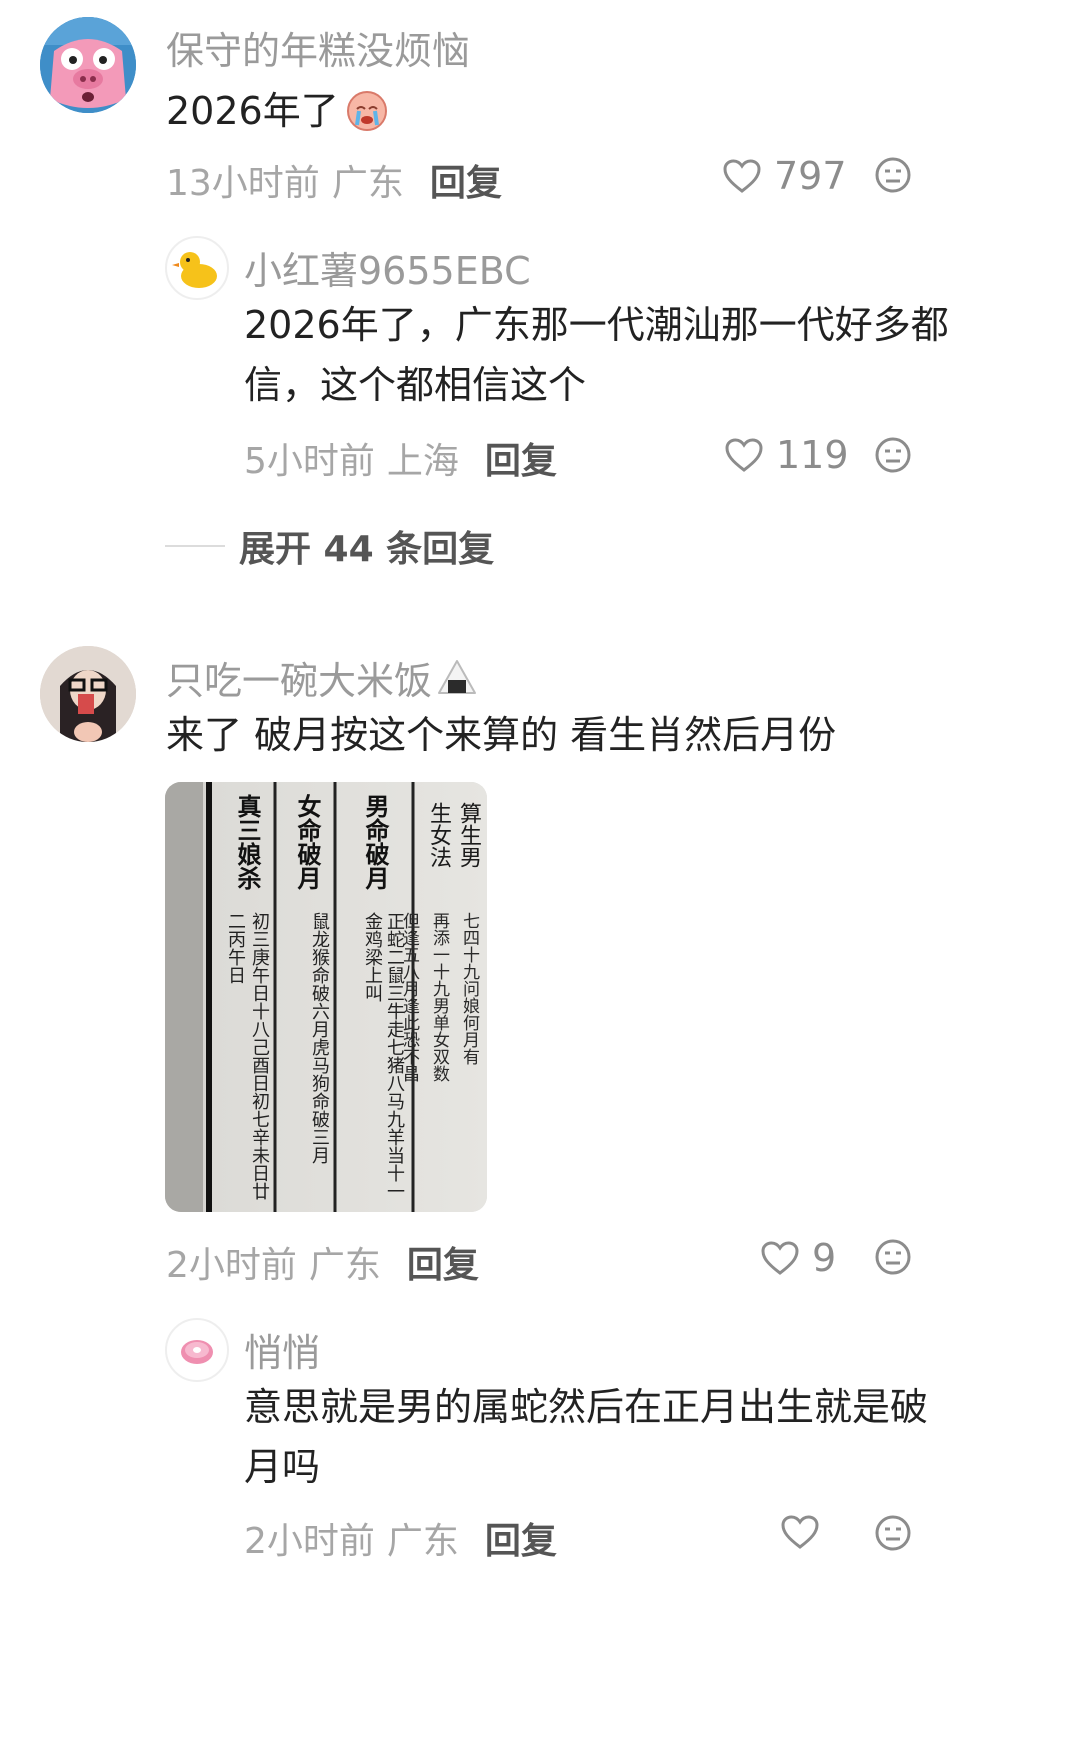 This screenshot has height=1746, width=1080. Describe the element at coordinates (469, 988) in the screenshot. I see `image-column-body: 七四十九问娘何月有` at that location.